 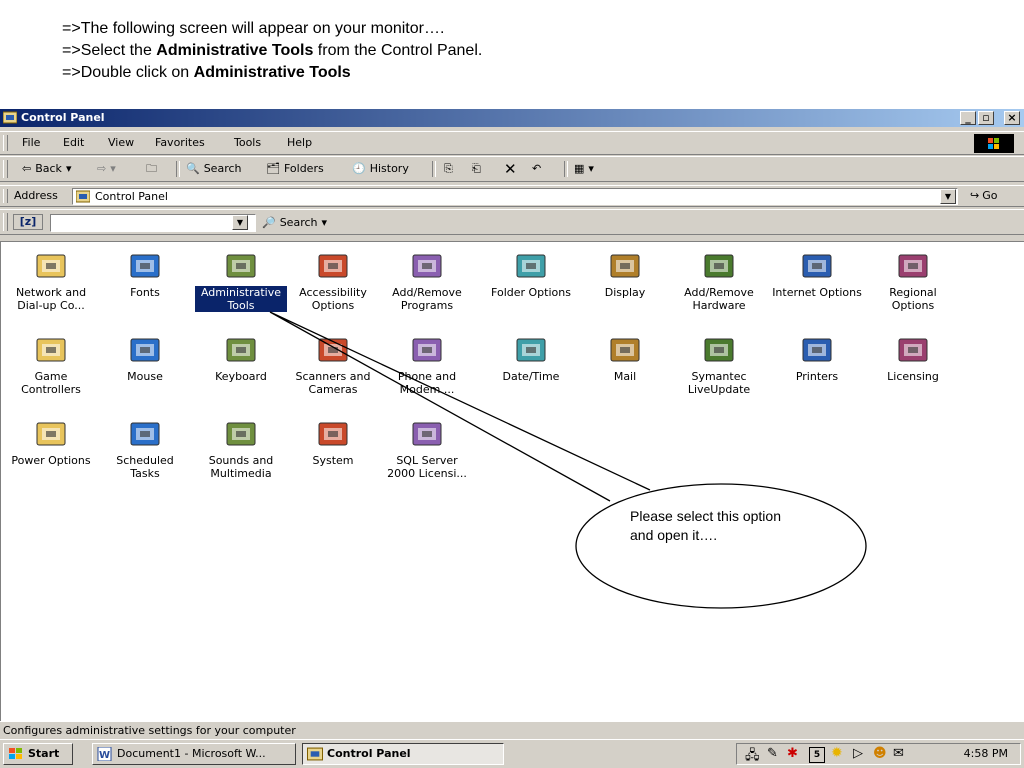 I want to click on views-icon: ▦, so click(x=579, y=168).